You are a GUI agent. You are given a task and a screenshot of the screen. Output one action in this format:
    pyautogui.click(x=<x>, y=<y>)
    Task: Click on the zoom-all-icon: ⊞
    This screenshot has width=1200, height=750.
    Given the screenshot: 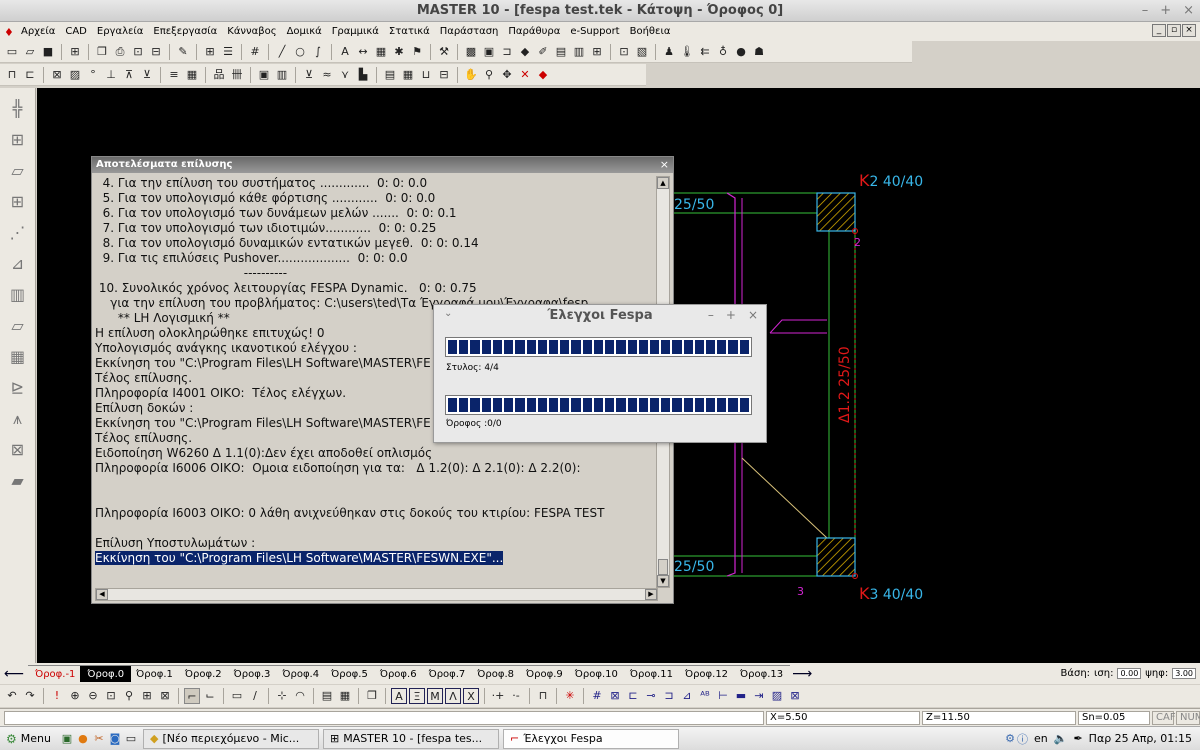 What is the action you would take?
    pyautogui.click(x=147, y=696)
    